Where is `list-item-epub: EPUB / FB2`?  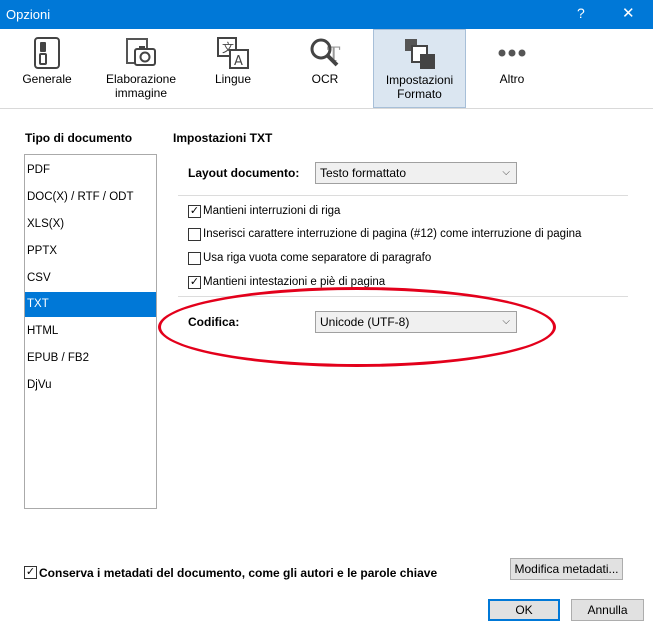 list-item-epub: EPUB / FB2 is located at coordinates (90, 358).